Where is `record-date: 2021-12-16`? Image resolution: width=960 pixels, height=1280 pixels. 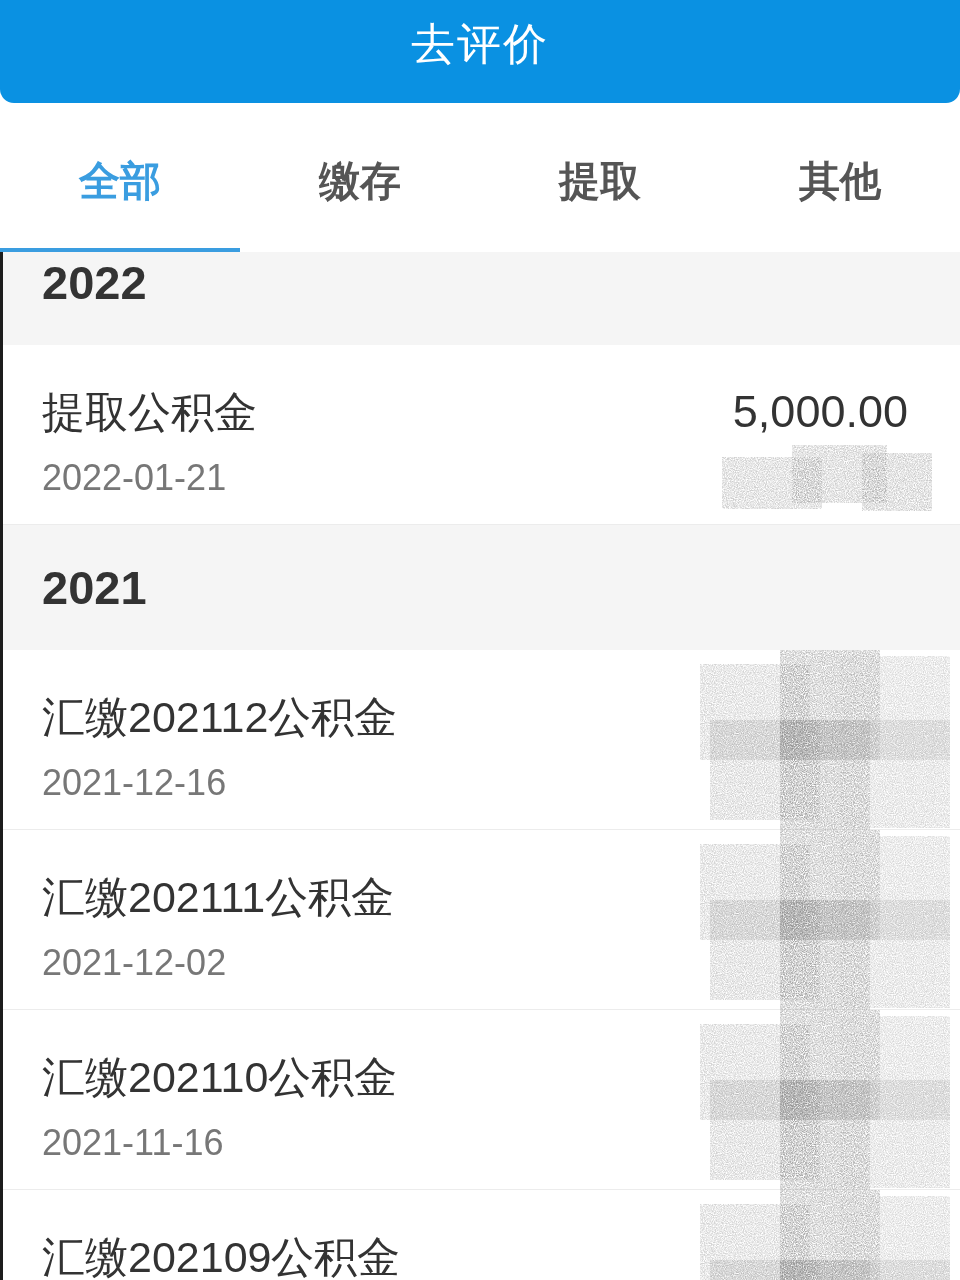 record-date: 2021-12-16 is located at coordinates (134, 783).